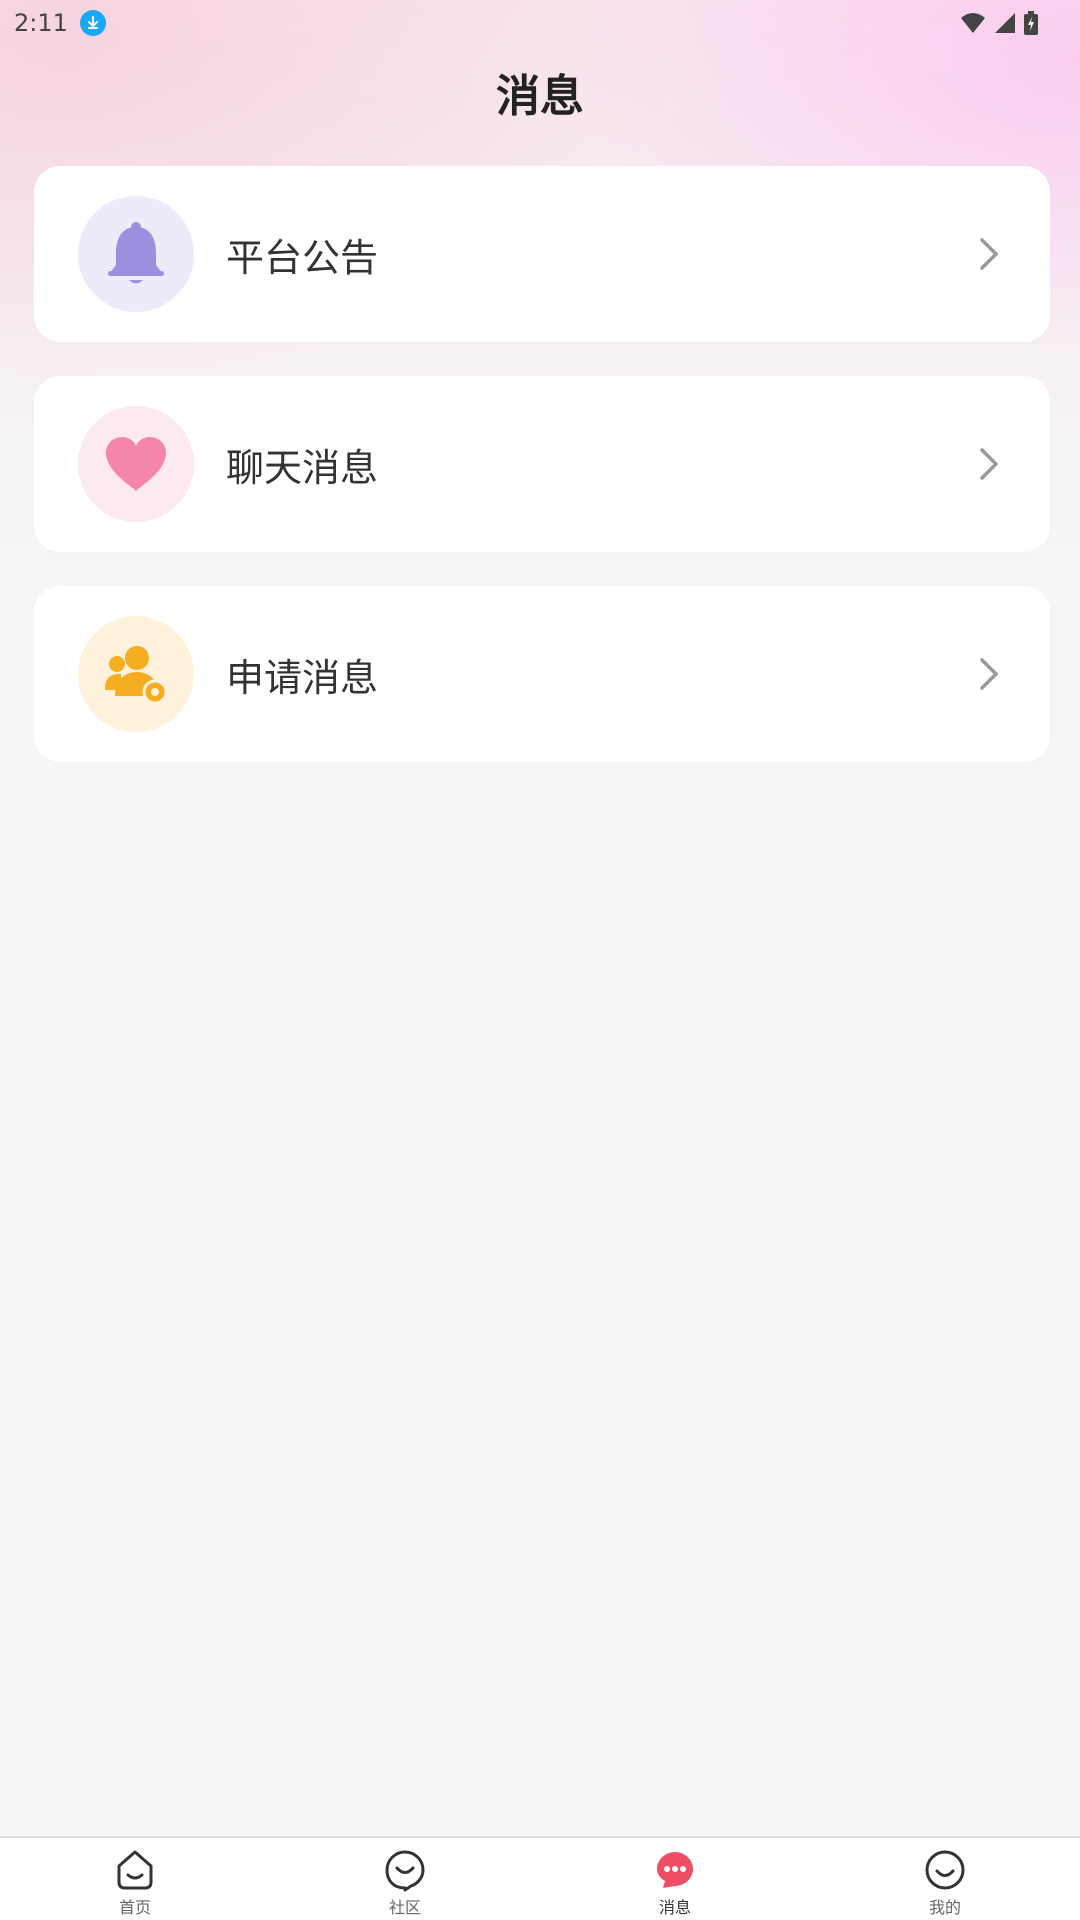  I want to click on menu-item-label: 申请消息, so click(302, 677).